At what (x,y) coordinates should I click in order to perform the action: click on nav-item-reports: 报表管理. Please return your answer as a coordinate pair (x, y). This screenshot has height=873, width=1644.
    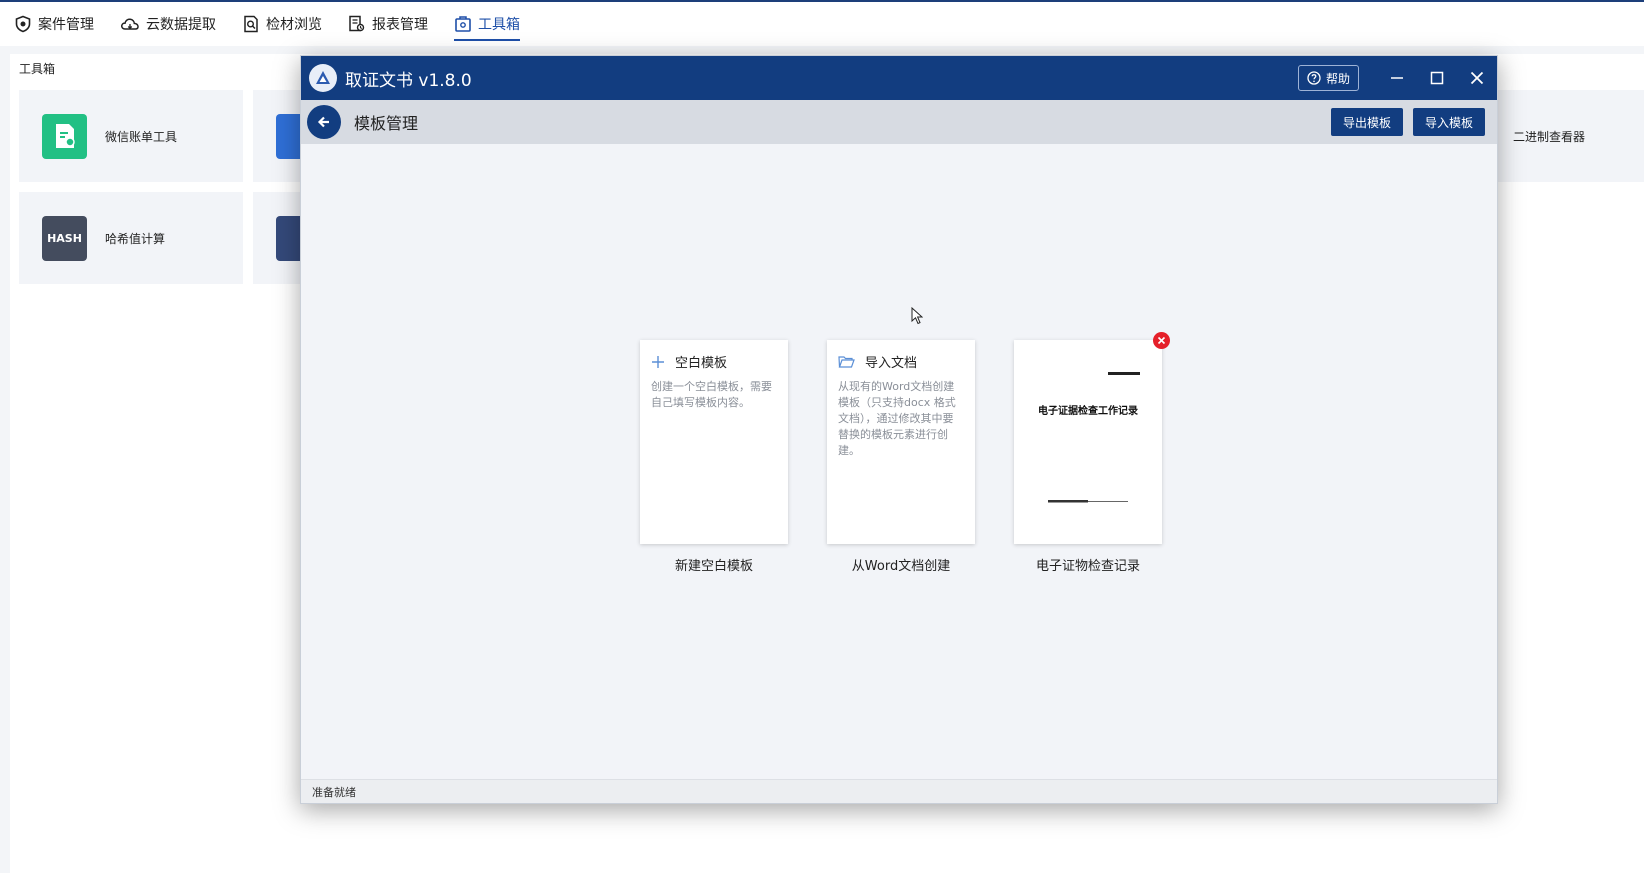
    Looking at the image, I should click on (388, 24).